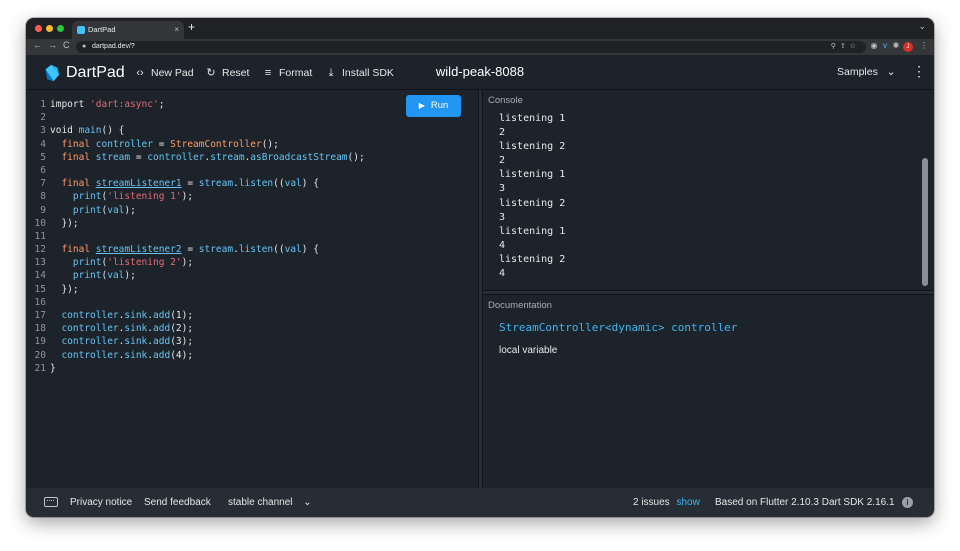  I want to click on line-number: 17, so click(40, 315).